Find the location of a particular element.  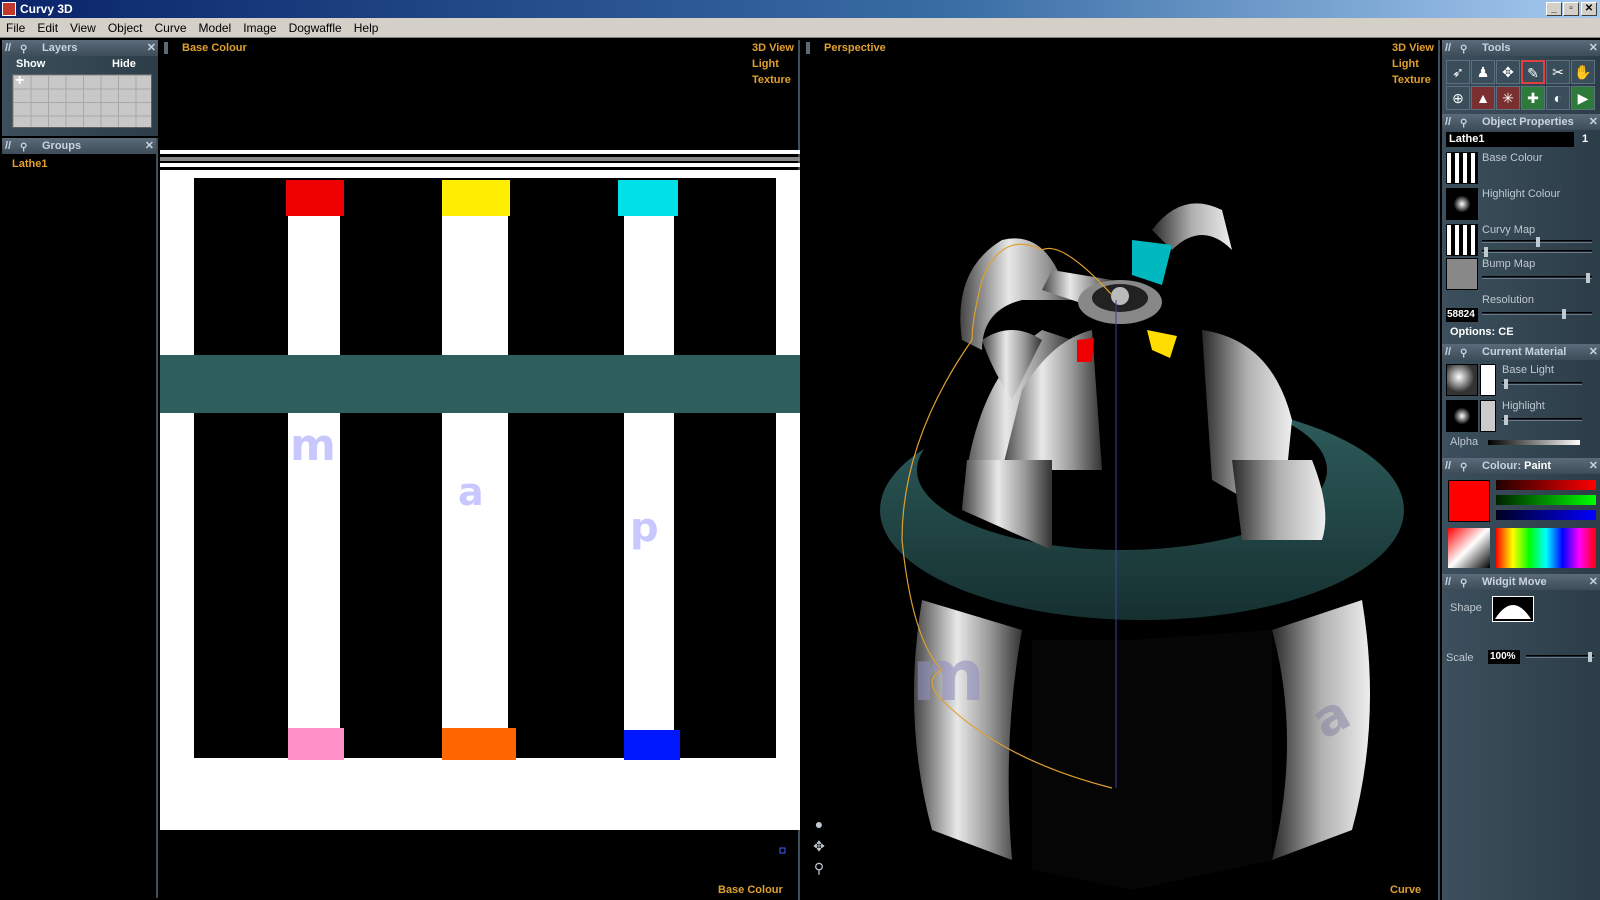

play-tool-icon: ▶ is located at coordinates (1583, 98).